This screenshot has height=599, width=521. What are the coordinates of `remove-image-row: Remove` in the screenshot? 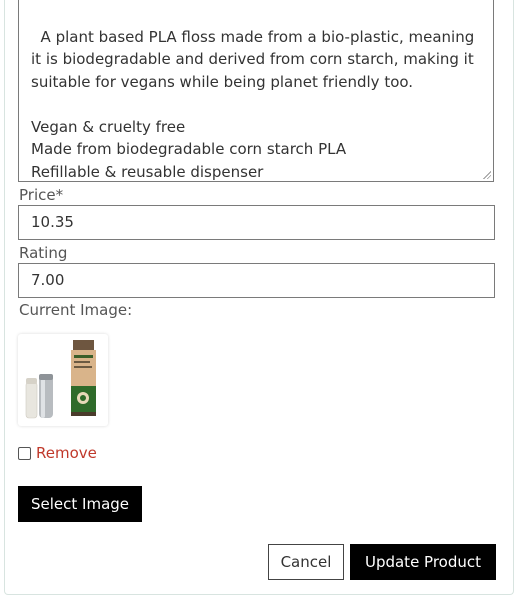 It's located at (57, 453).